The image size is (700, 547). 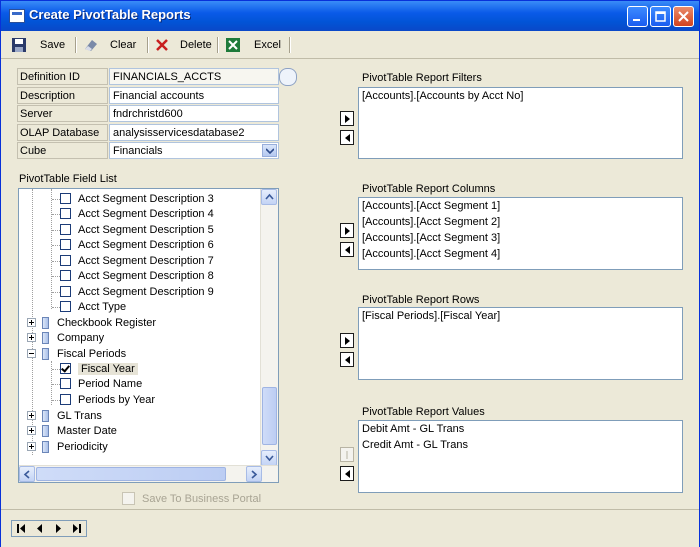 I want to click on olap-database-row: OLAP Database analysisservicesdatabase2, so click(x=148, y=133).